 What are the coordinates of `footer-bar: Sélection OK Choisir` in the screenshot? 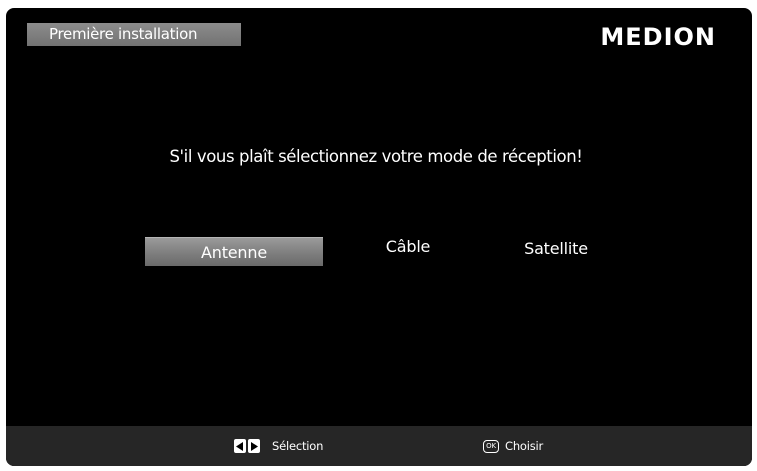 It's located at (379, 446).